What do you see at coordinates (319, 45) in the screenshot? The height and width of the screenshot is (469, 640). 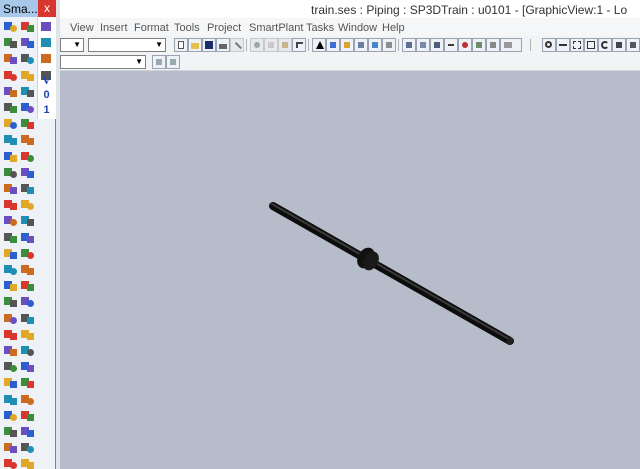 I see `select-tool-icon` at bounding box center [319, 45].